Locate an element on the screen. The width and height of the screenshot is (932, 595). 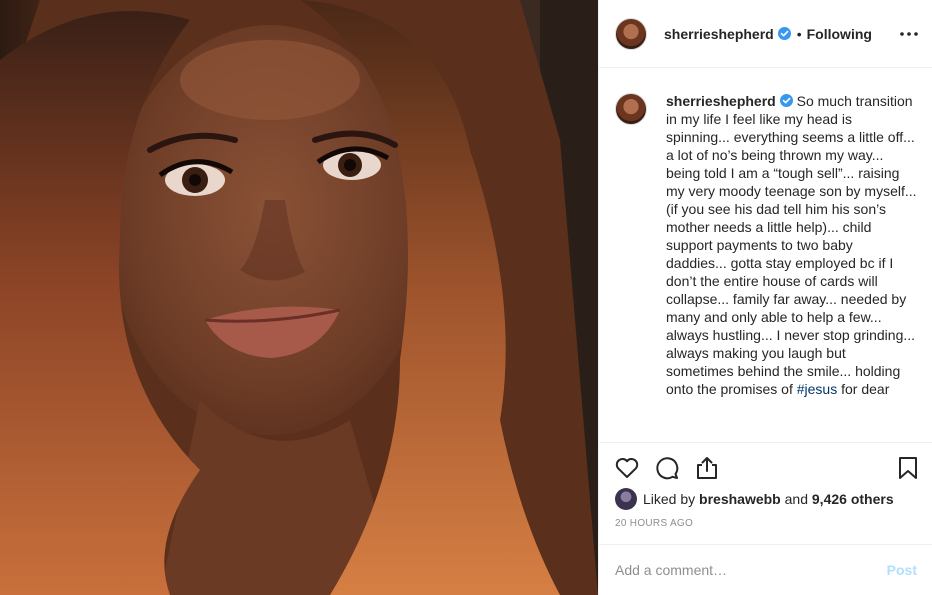
more-horizontal-icon is located at coordinates (909, 34).